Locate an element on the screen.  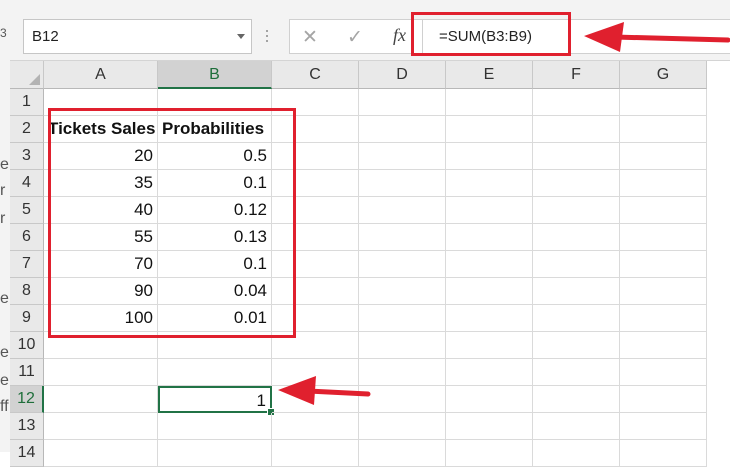
select-all-button is located at coordinates (27, 75).